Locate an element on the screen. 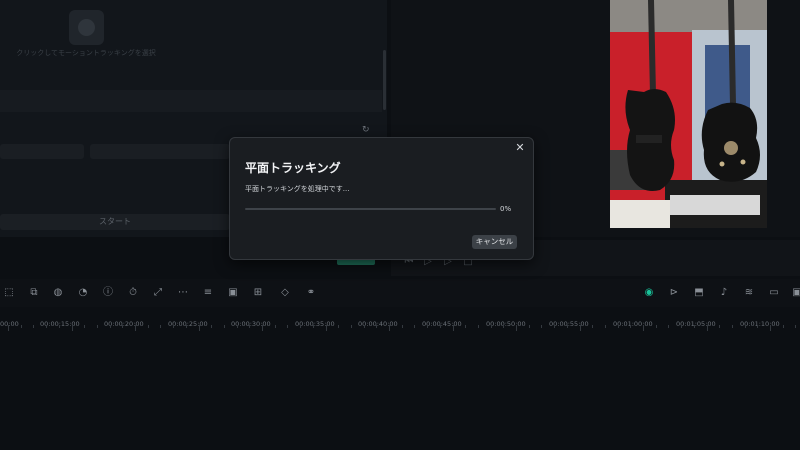 The width and height of the screenshot is (800, 450). group-icon: ⊞ is located at coordinates (258, 293).